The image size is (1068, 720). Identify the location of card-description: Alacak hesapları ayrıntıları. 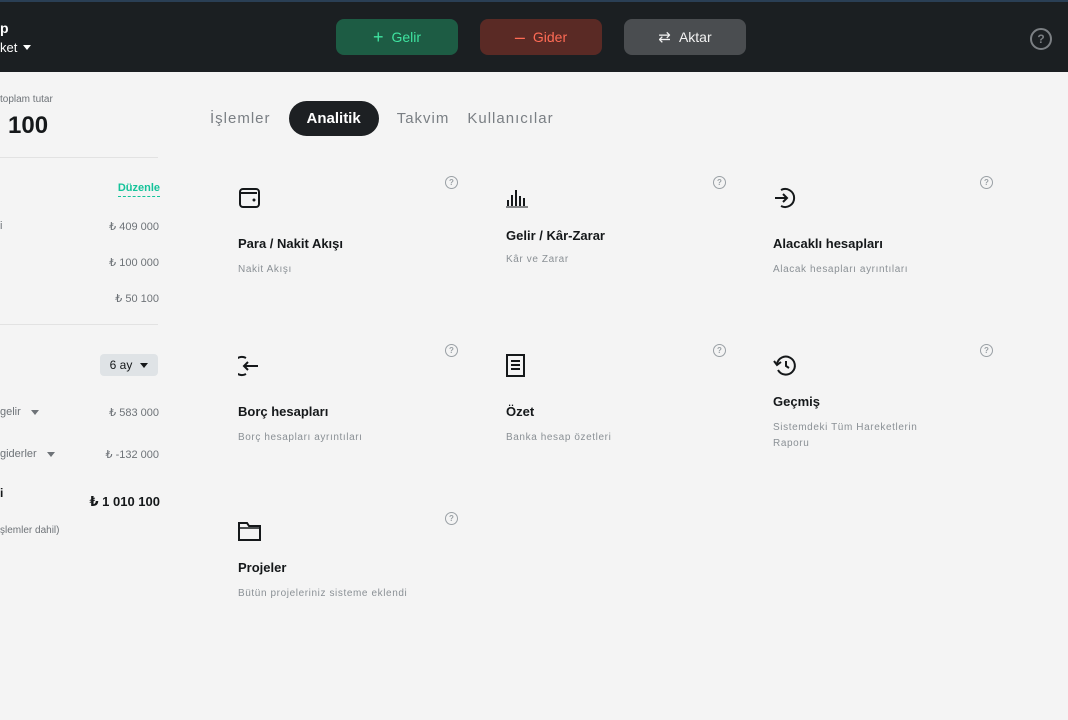
(841, 269).